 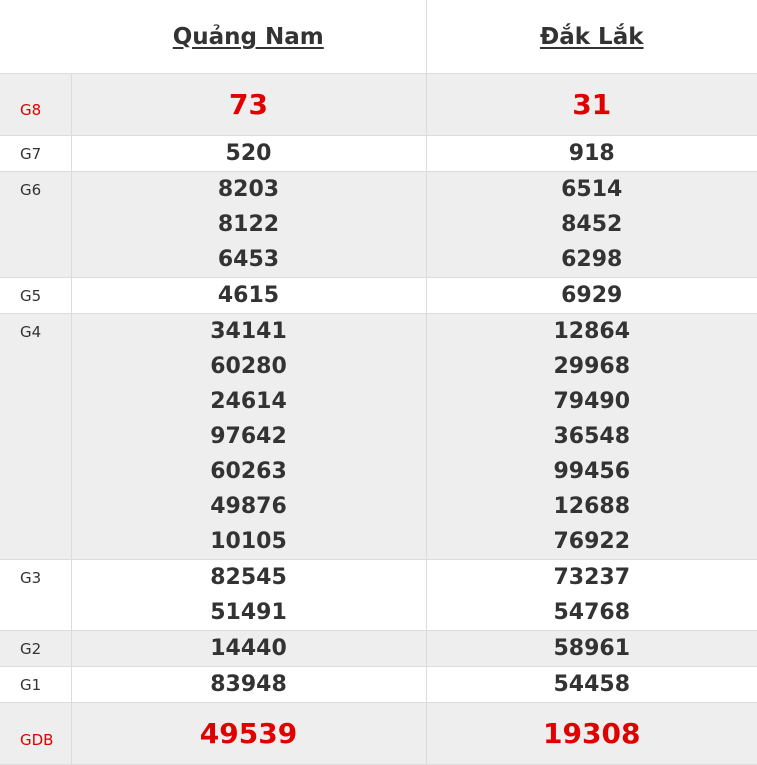 I want to click on result-number: 97642, so click(x=249, y=436).